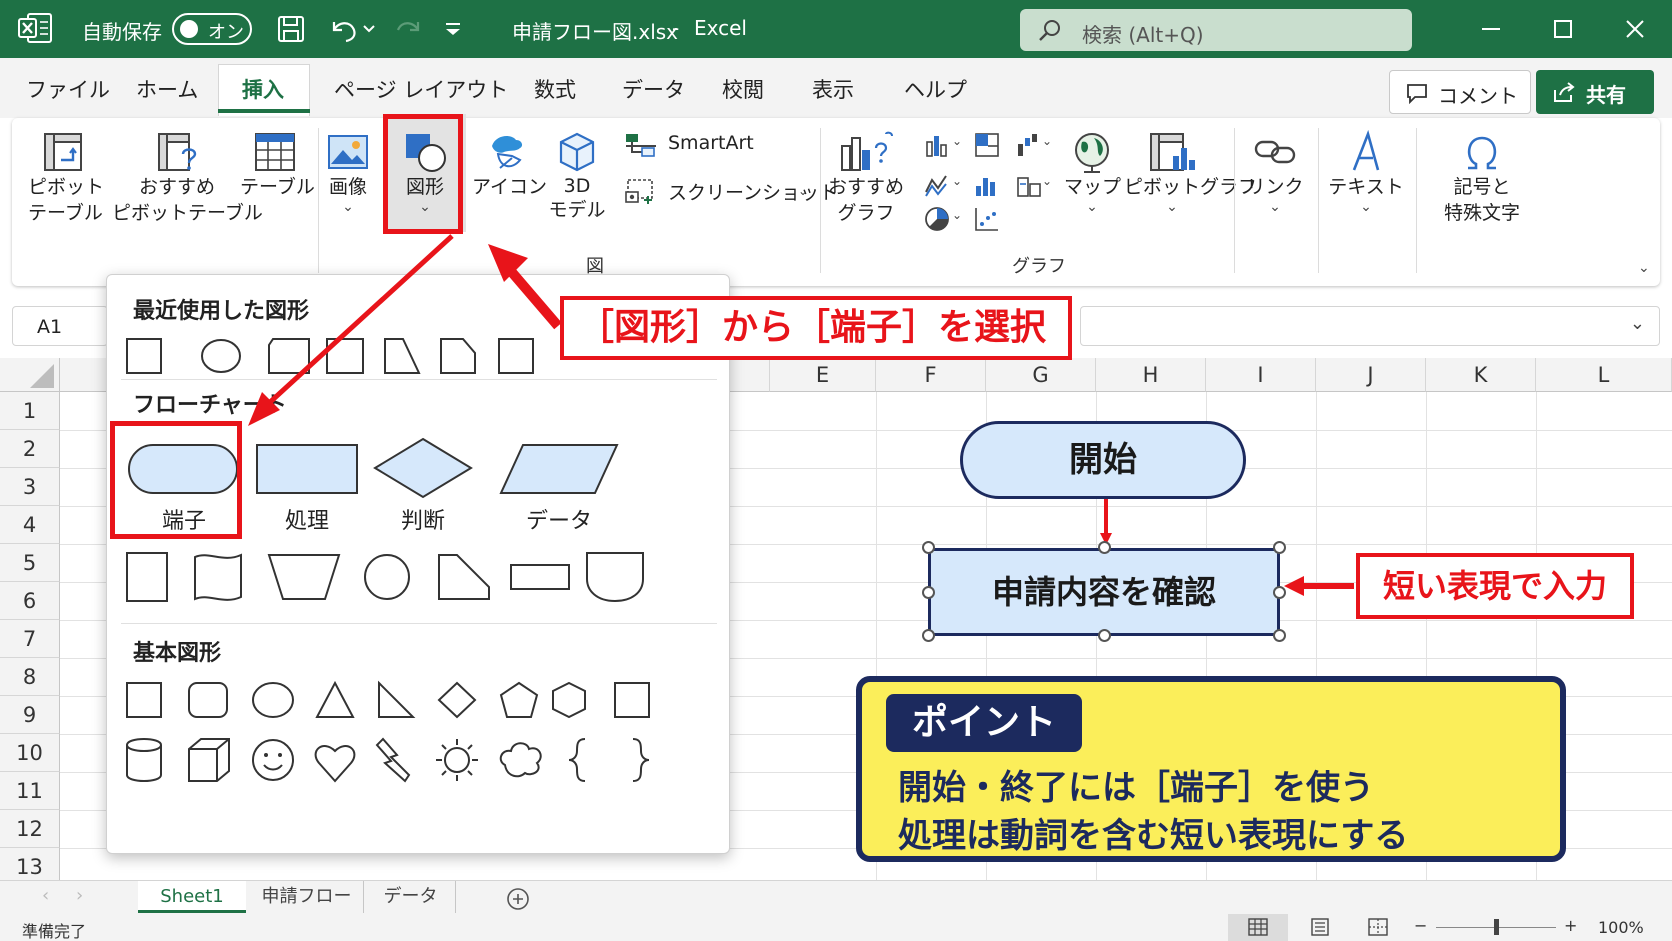 The width and height of the screenshot is (1672, 941). Describe the element at coordinates (987, 185) in the screenshot. I see `statistic-chart-icon` at that location.